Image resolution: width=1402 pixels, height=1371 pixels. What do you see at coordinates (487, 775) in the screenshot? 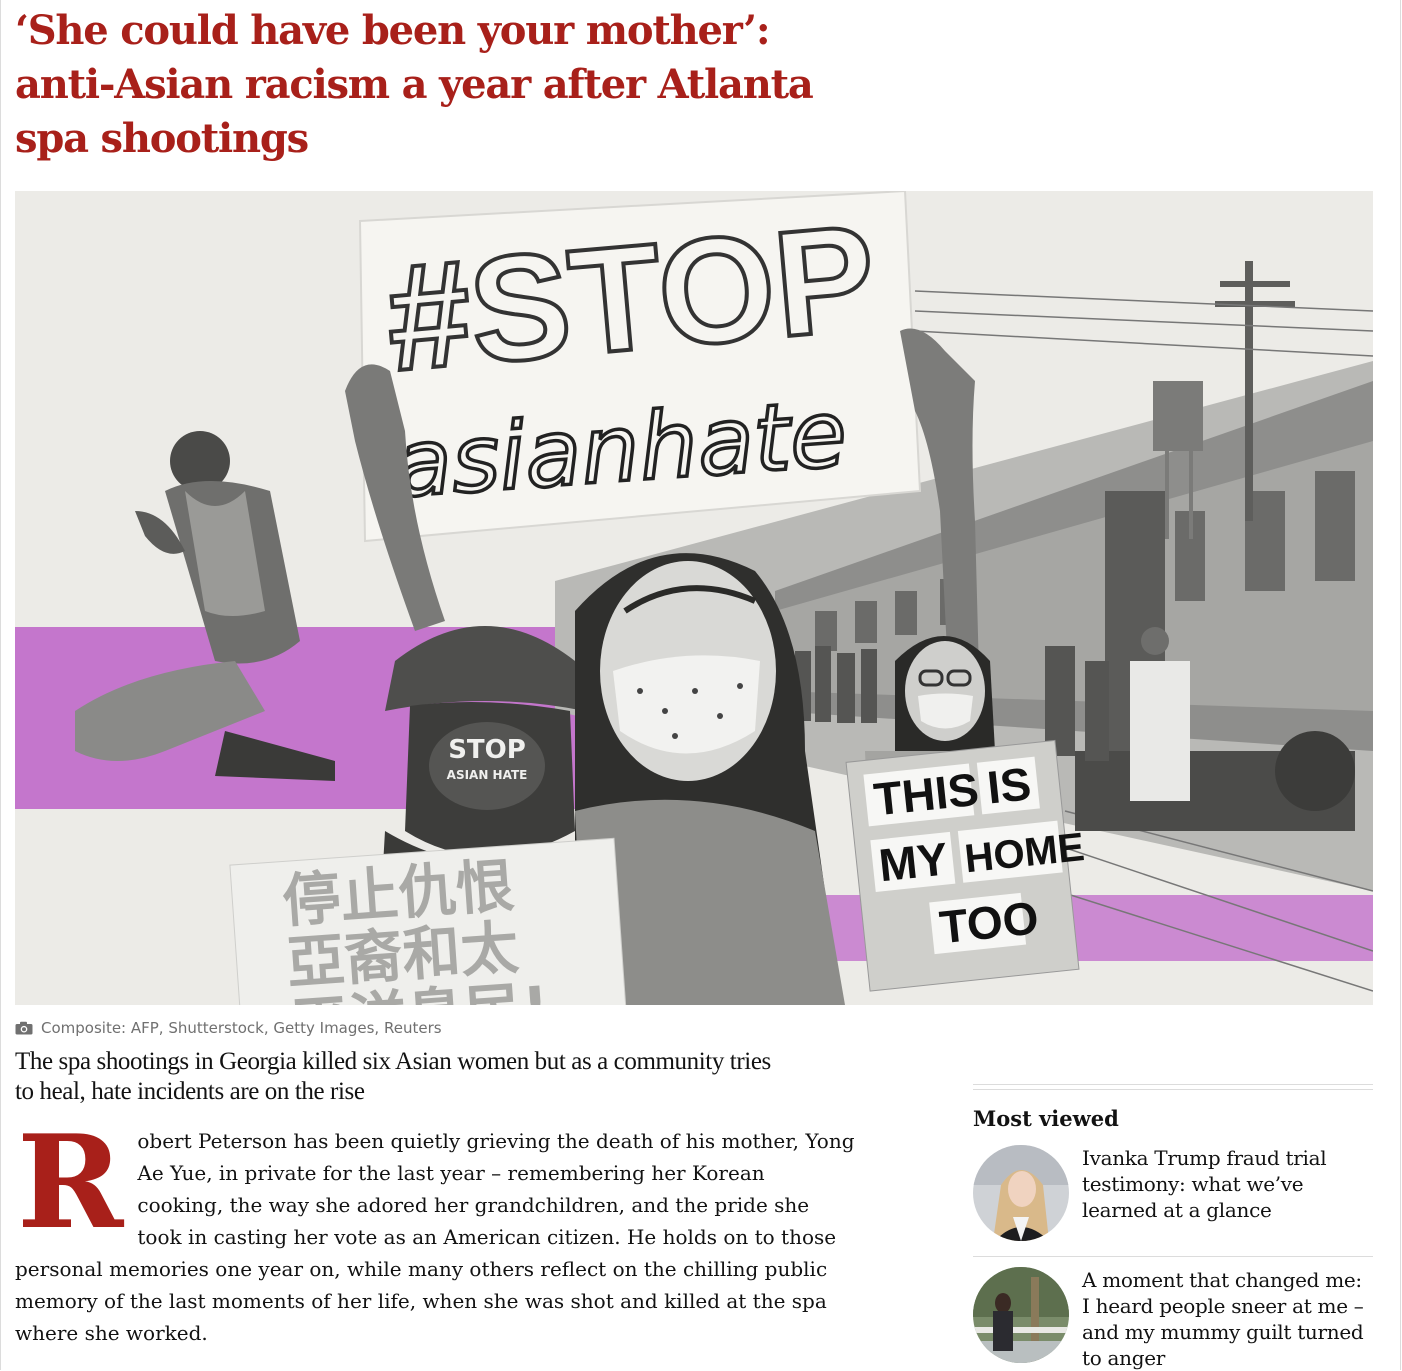
I see `mask-line2: ASIAN HATE` at bounding box center [487, 775].